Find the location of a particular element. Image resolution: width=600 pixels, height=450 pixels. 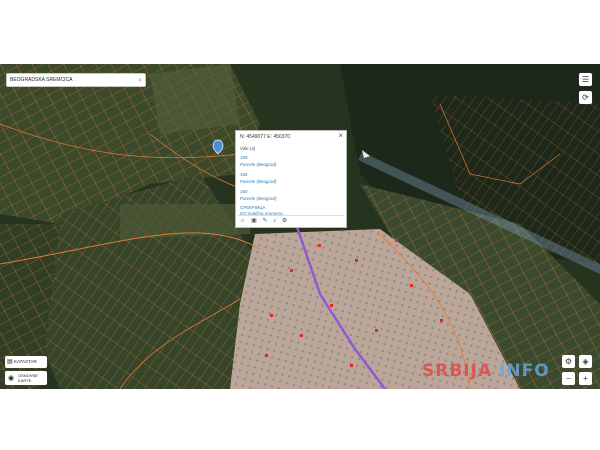

bottom-strip is located at coordinates (300, 419).